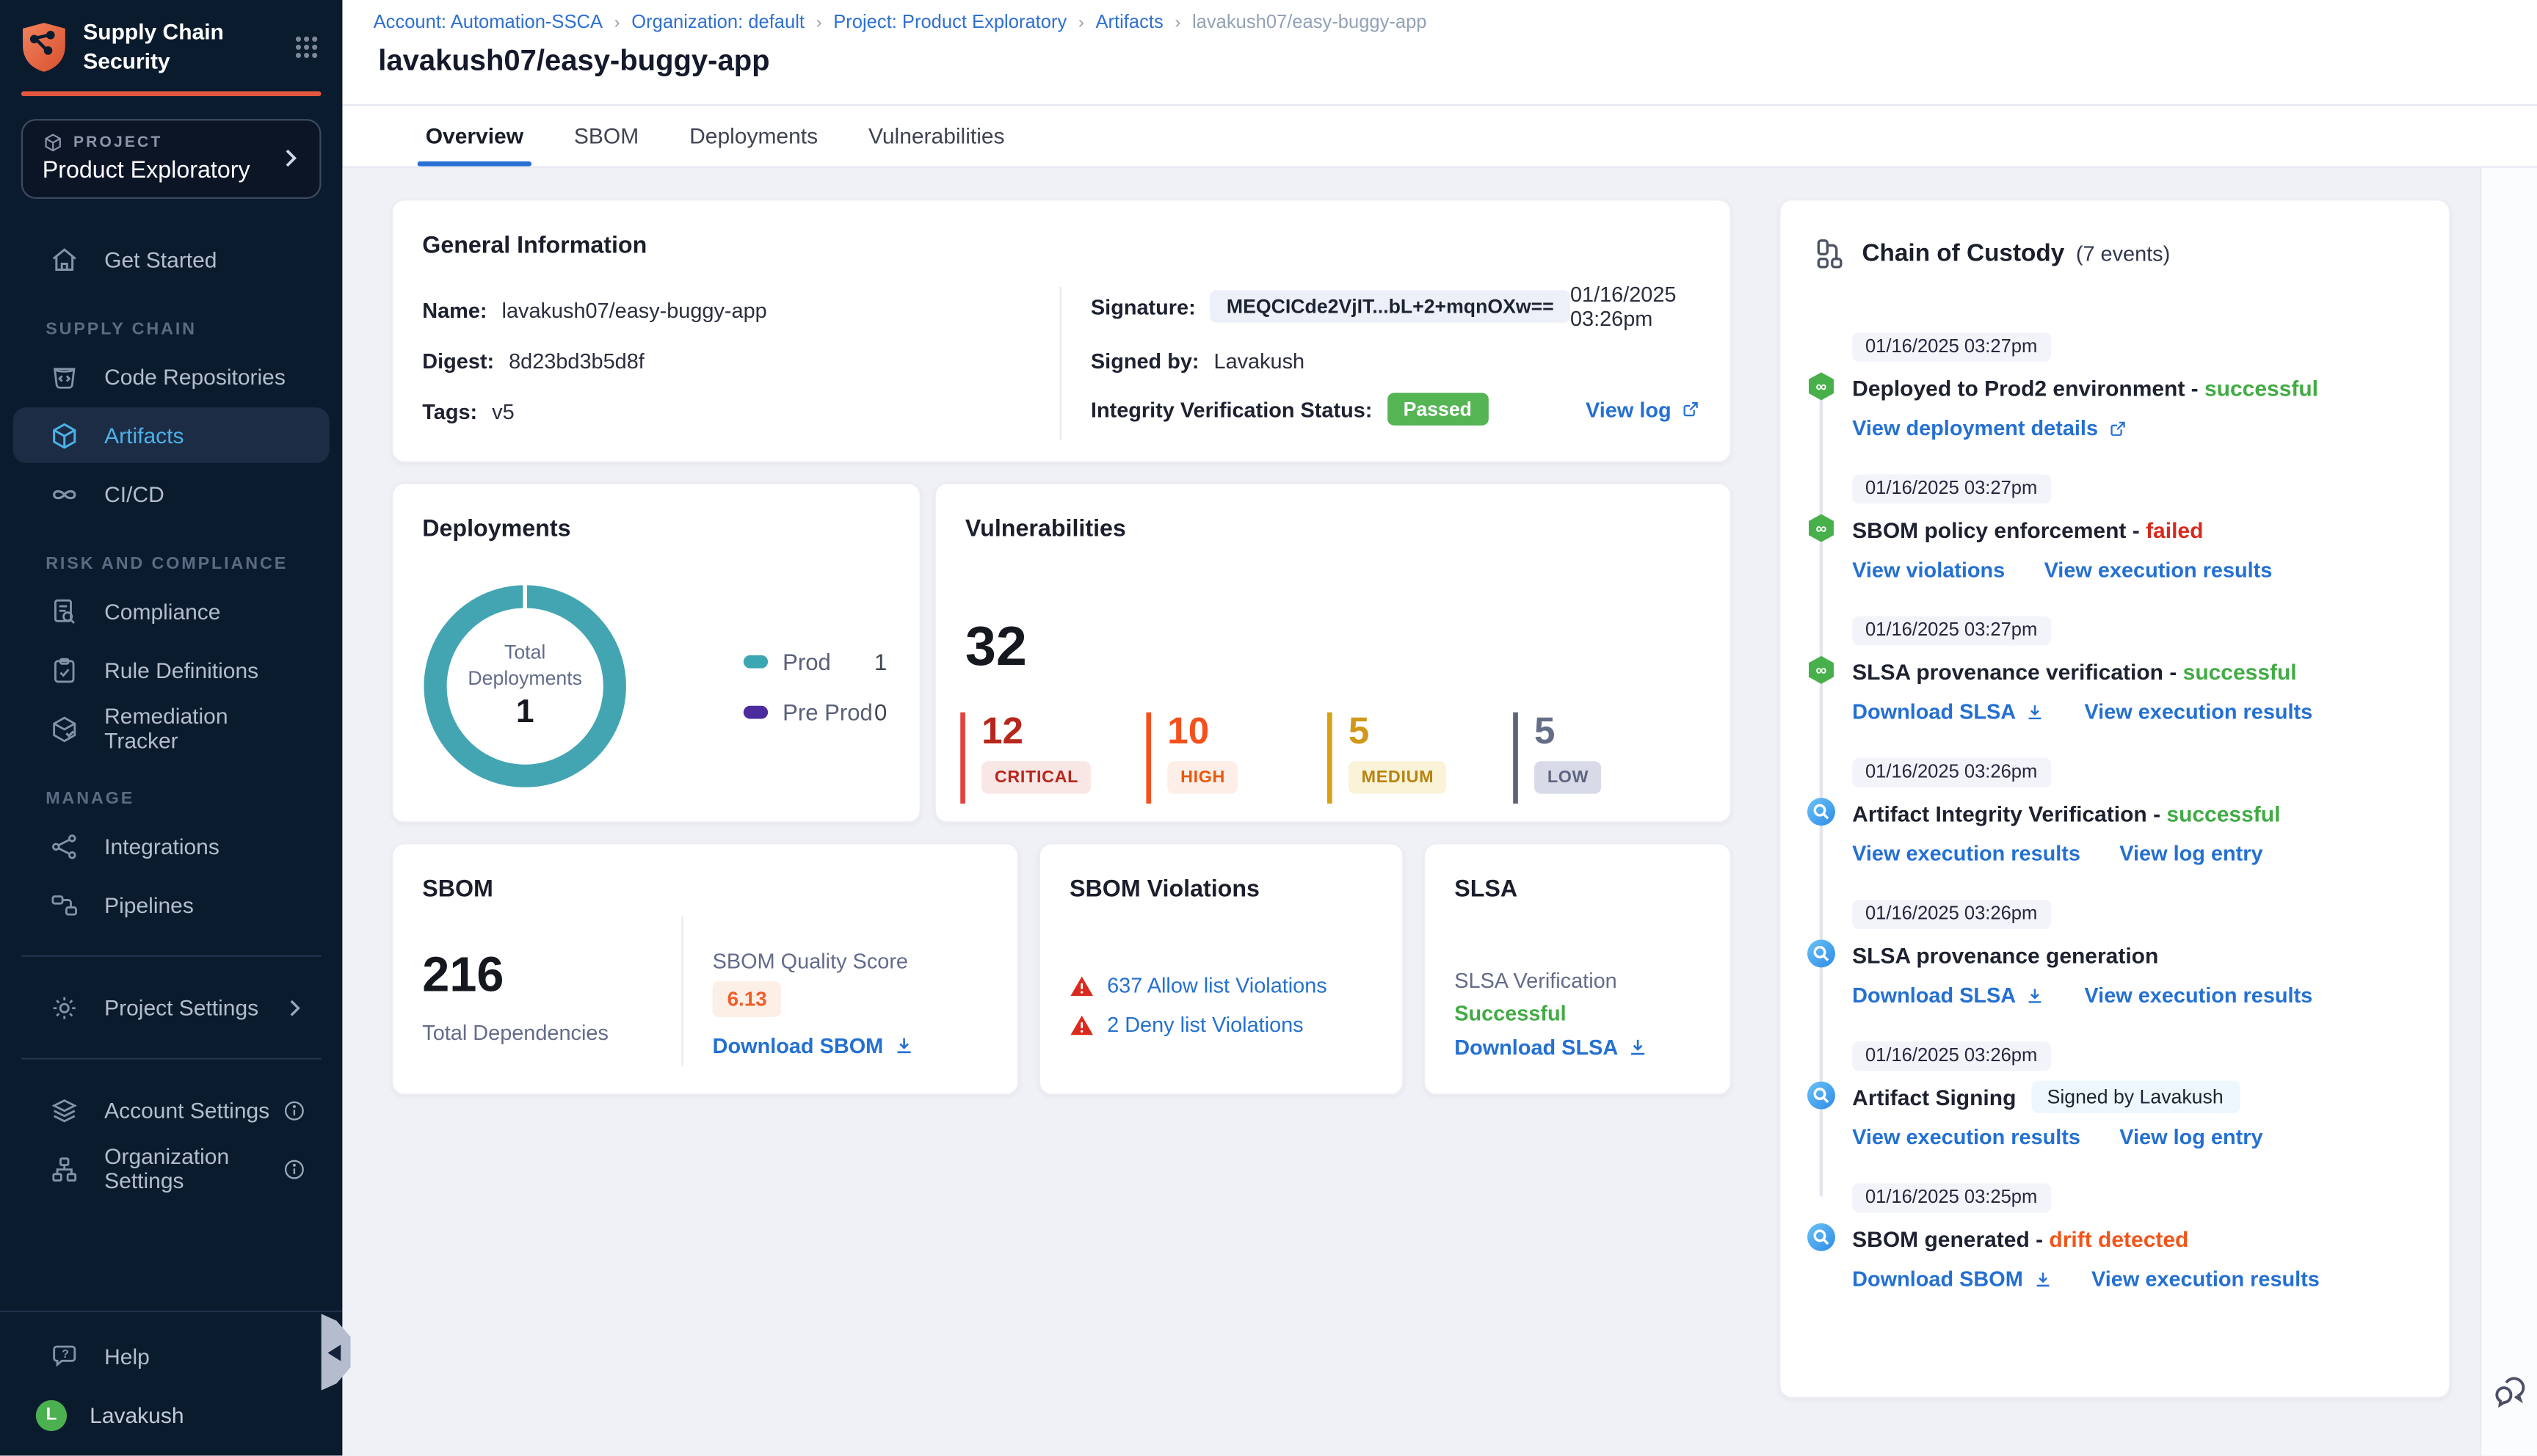  What do you see at coordinates (134, 493) in the screenshot?
I see `sidebar-item-label: CI/CD` at bounding box center [134, 493].